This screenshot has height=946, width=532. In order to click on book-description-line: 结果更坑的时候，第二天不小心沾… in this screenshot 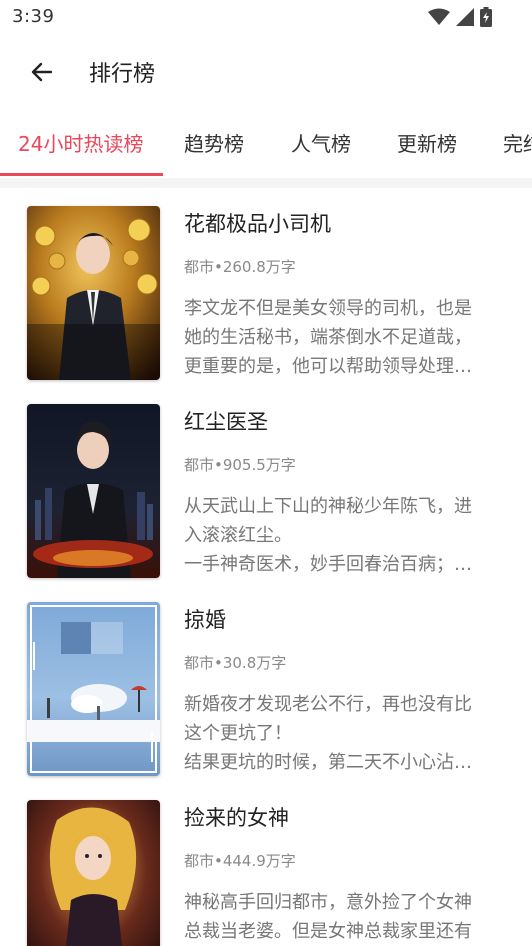, I will do `click(328, 762)`.